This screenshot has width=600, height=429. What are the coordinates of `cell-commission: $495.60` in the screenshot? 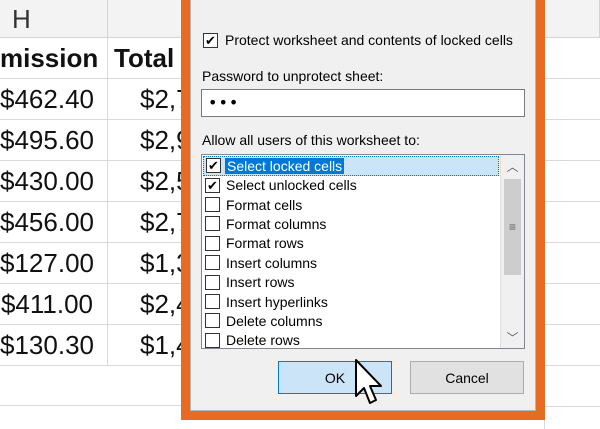 It's located at (54, 140).